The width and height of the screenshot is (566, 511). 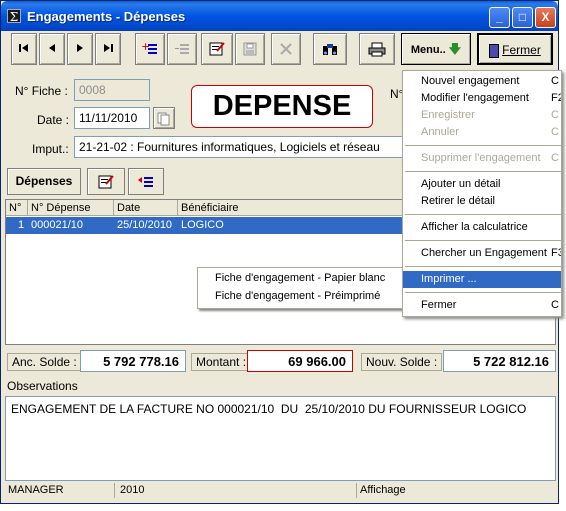 What do you see at coordinates (146, 208) in the screenshot?
I see `column-header: Date` at bounding box center [146, 208].